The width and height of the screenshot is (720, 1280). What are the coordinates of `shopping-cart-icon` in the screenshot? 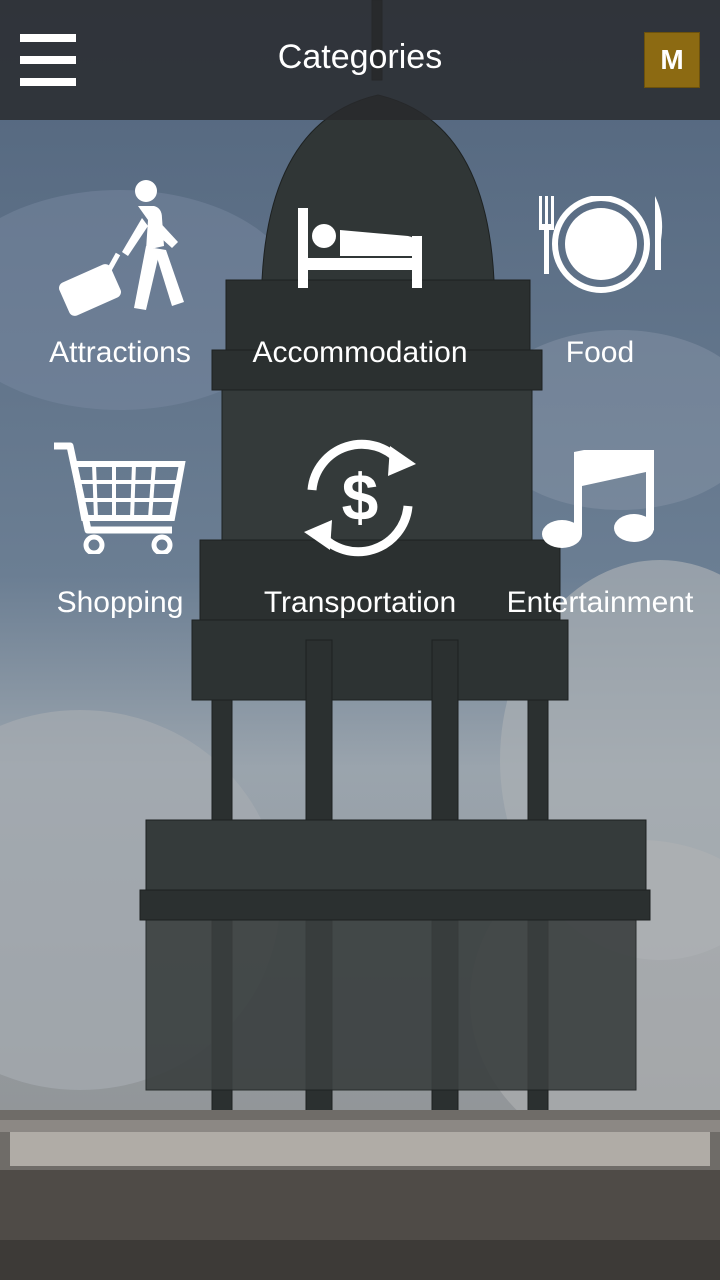 It's located at (120, 498).